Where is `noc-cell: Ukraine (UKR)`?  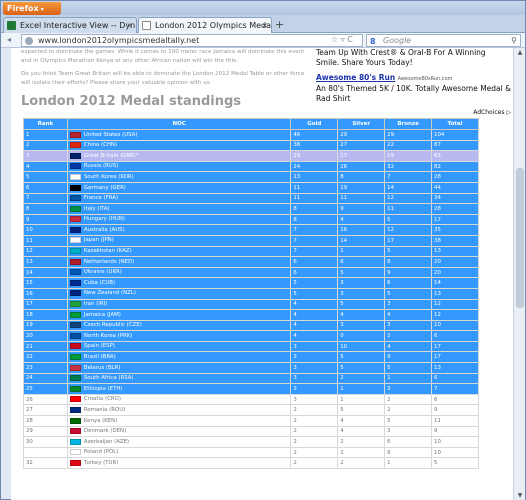
noc-cell: Ukraine (UKR) is located at coordinates (179, 272).